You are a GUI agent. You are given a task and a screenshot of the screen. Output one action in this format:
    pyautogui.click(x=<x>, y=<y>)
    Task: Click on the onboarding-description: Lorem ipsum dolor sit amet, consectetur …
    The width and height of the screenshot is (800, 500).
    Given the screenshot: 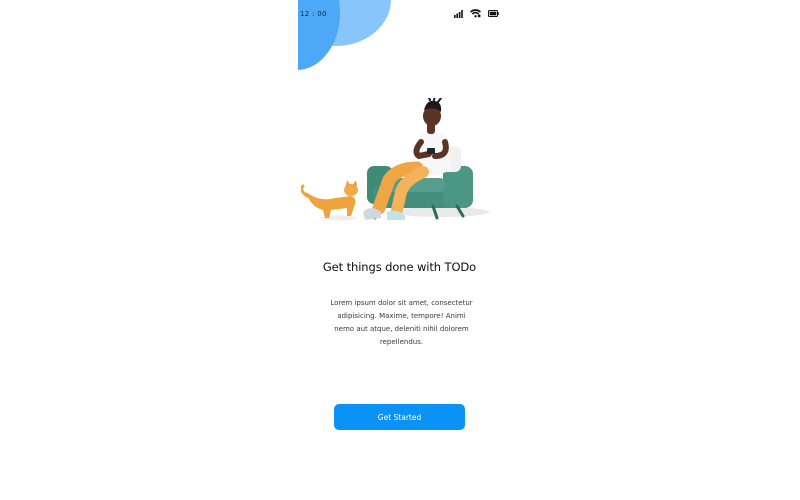 What is the action you would take?
    pyautogui.click(x=401, y=322)
    